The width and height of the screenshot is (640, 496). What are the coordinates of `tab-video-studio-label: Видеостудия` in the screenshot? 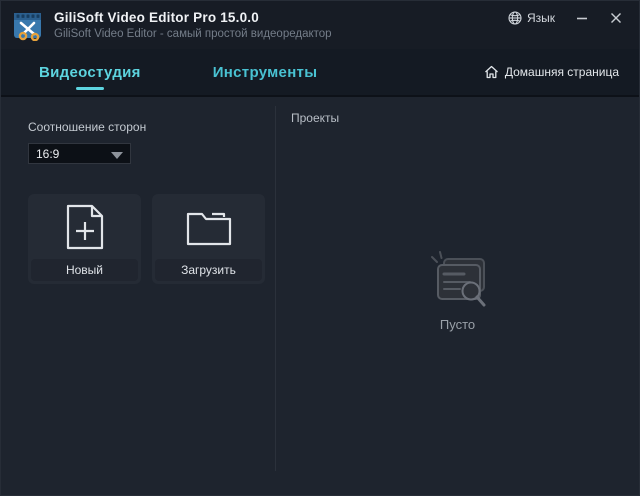 It's located at (90, 72).